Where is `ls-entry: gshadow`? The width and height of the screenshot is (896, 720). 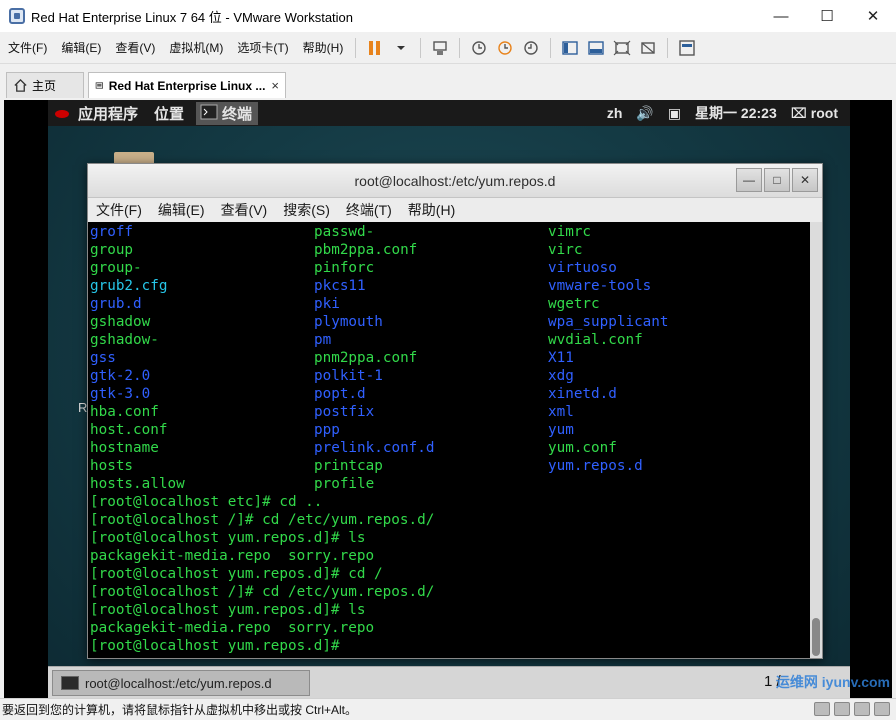
ls-entry: gshadow is located at coordinates (120, 322).